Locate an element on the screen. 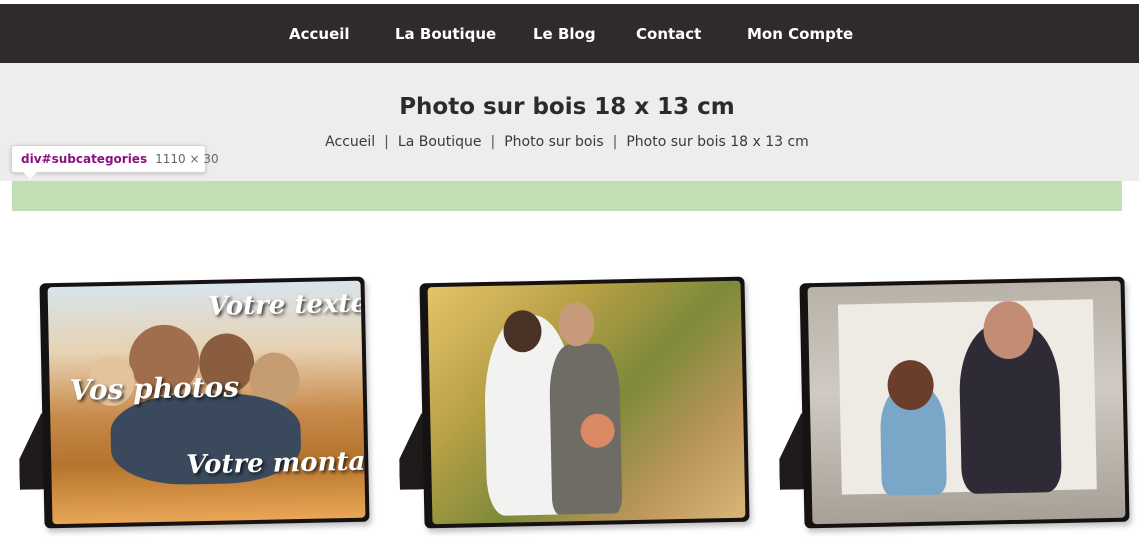 Image resolution: width=1139 pixels, height=542 pixels. breadcrumb-current: Photo sur bois 18 x 13 cm is located at coordinates (717, 142).